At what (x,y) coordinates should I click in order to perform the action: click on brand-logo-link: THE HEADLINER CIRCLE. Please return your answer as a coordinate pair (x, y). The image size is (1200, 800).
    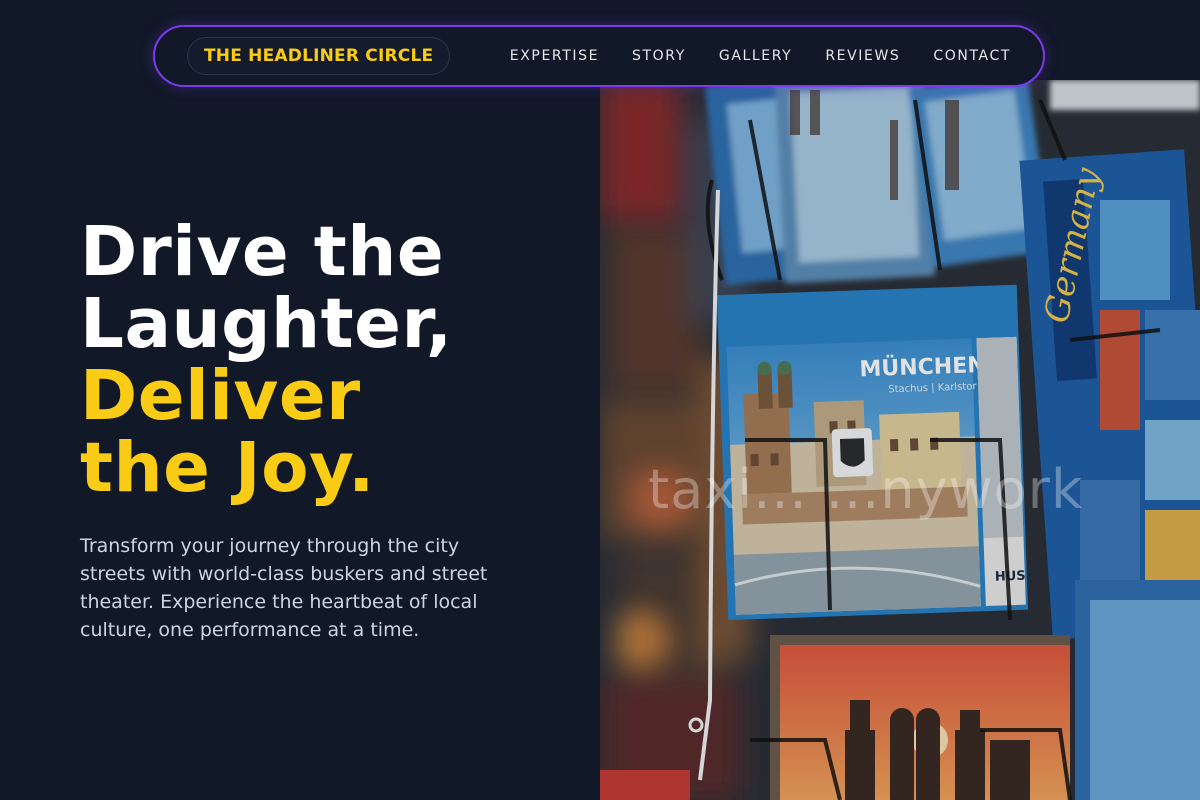
    Looking at the image, I should click on (319, 56).